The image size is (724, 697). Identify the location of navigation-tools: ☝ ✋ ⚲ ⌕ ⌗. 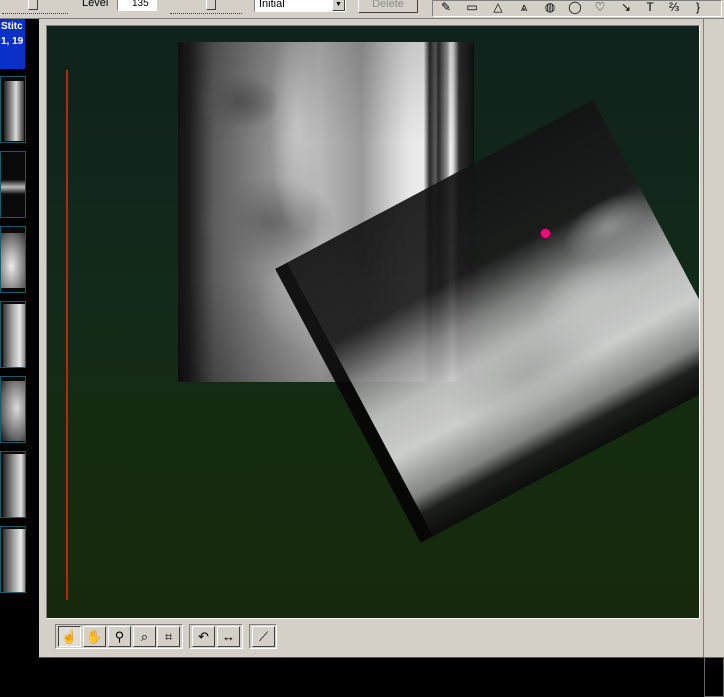
(119, 636).